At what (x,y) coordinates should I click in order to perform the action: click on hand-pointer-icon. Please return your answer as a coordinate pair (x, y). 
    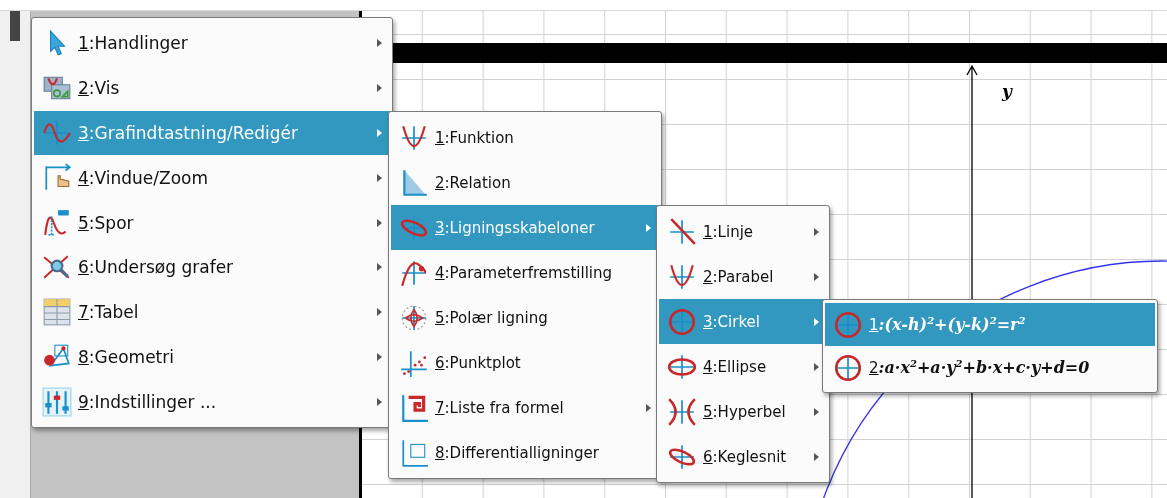
    Looking at the image, I should click on (57, 177).